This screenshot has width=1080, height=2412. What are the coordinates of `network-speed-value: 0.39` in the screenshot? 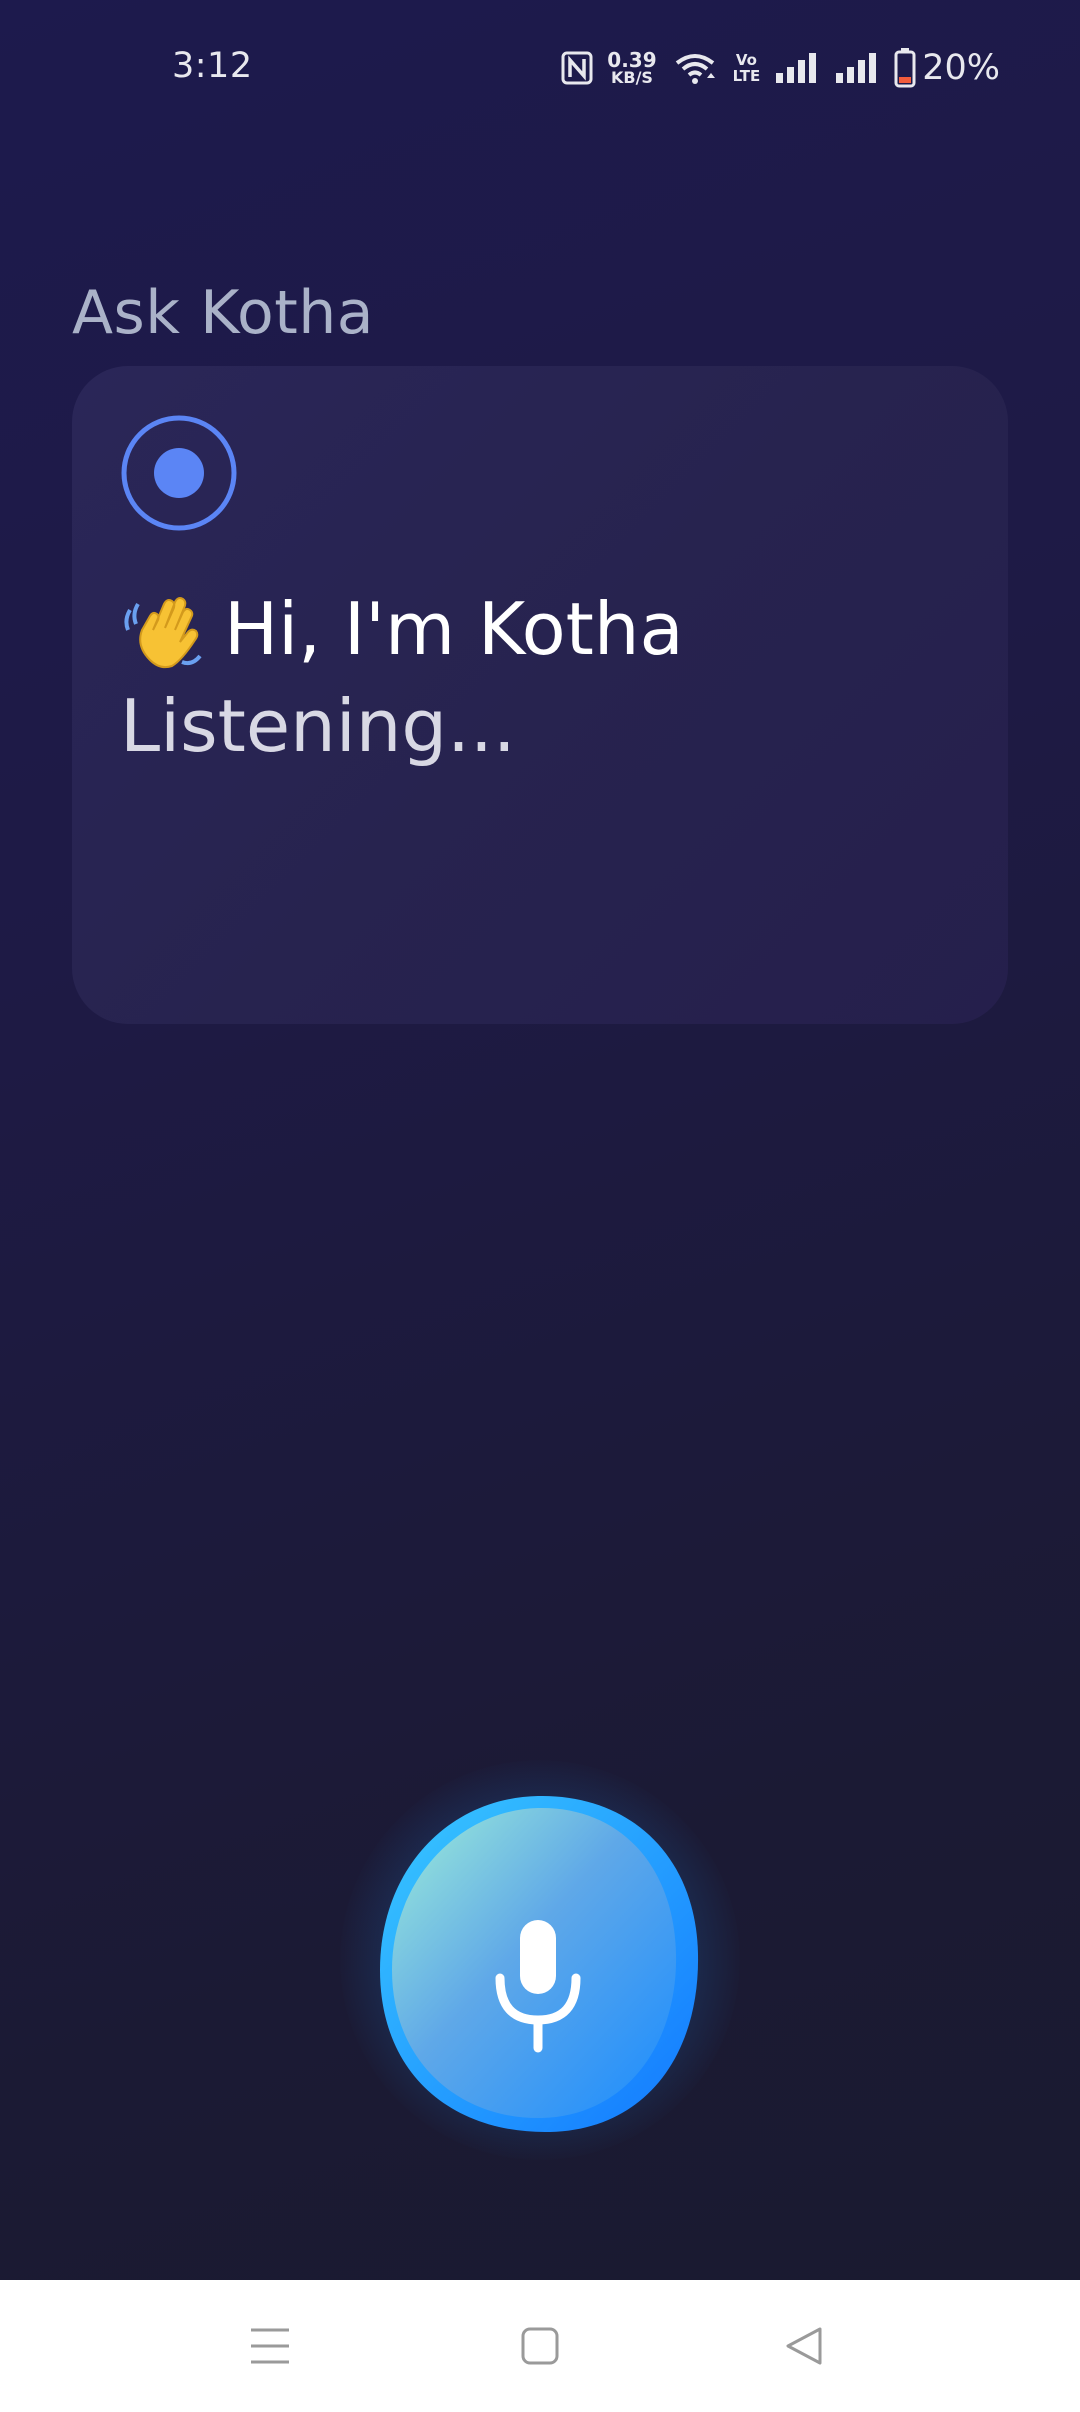 It's located at (632, 59).